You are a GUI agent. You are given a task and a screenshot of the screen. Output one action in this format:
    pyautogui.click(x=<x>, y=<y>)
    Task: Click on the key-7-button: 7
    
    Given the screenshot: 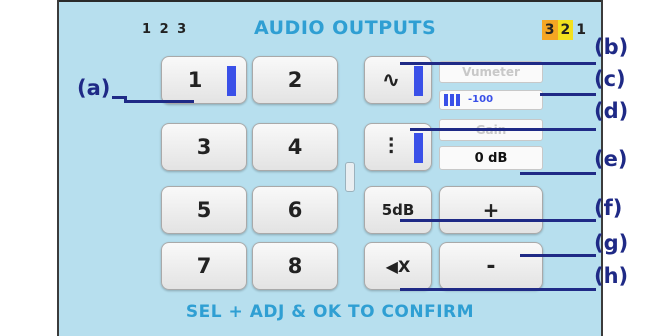 What is the action you would take?
    pyautogui.click(x=204, y=266)
    